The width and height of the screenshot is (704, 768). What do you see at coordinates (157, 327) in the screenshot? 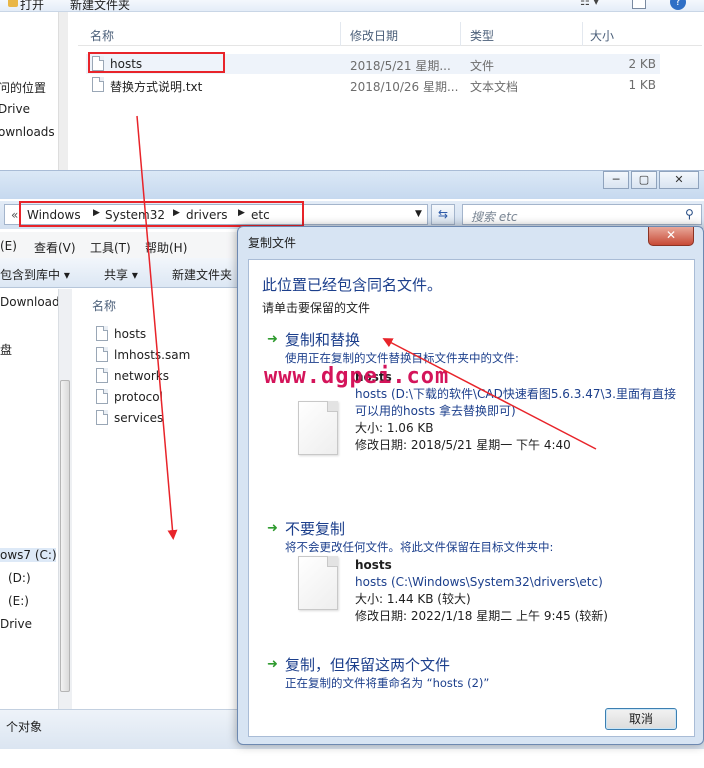
I see `down-arrow` at bounding box center [157, 327].